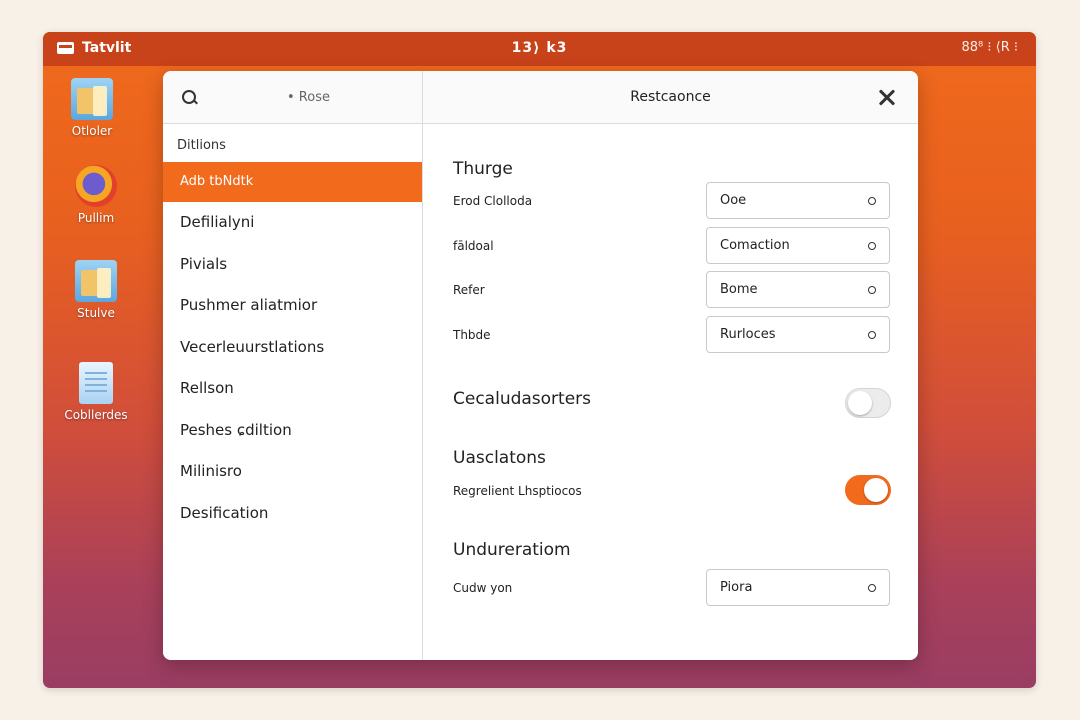 This screenshot has width=1080, height=720. I want to click on desktop-icon-pullim: Pullim, so click(96, 195).